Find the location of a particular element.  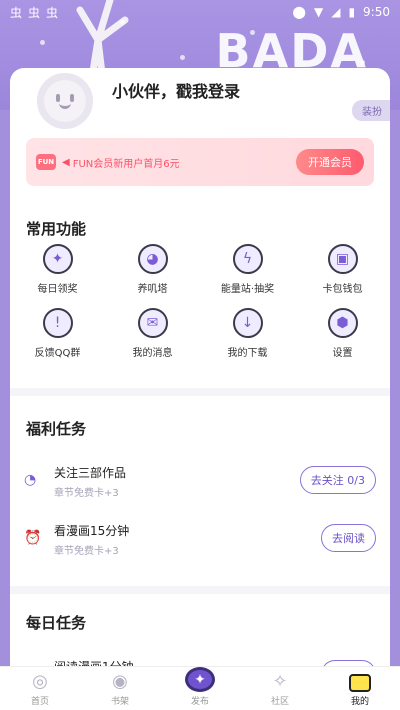

tab-label: 我的 is located at coordinates (359, 702).